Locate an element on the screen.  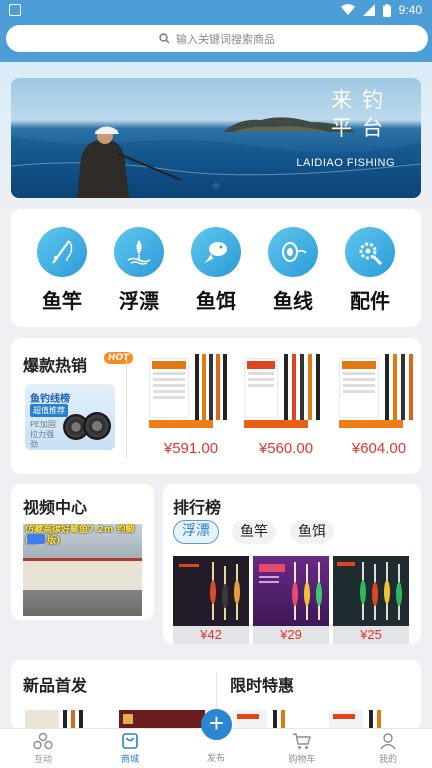
bait-icon is located at coordinates (216, 252).